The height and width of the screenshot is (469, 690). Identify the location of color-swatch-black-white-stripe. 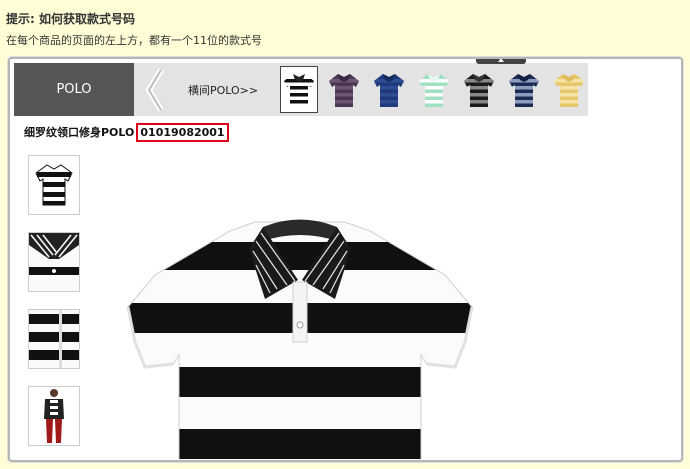
(299, 89).